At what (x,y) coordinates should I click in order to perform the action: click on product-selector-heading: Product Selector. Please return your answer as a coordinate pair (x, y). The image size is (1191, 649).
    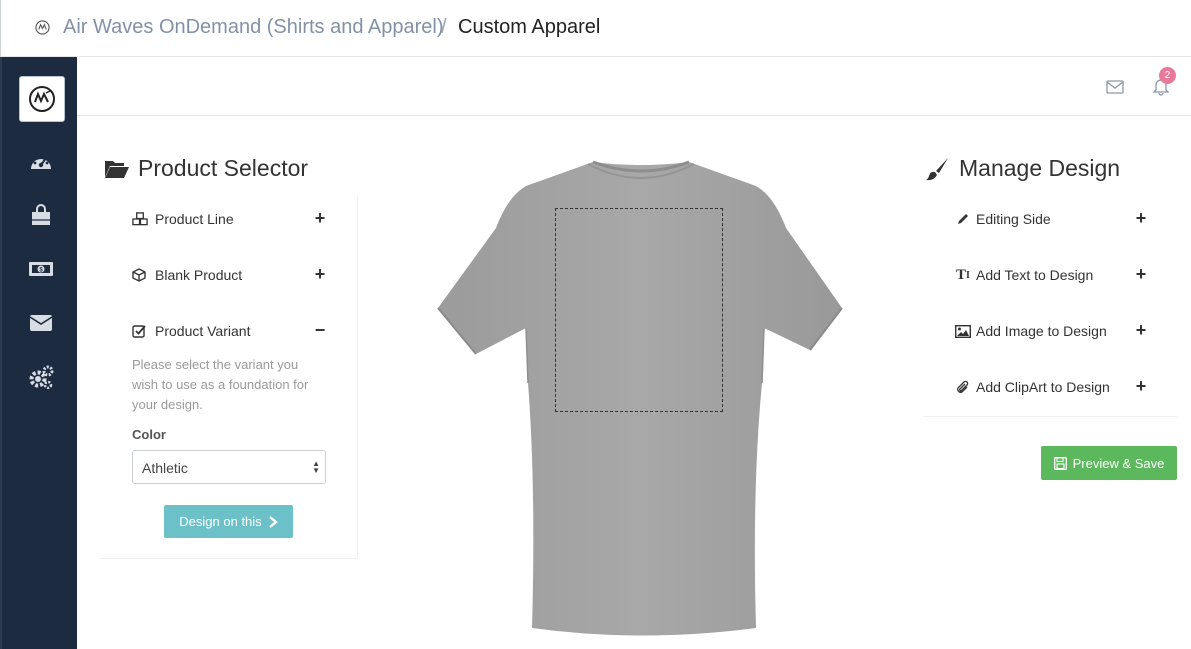
    Looking at the image, I should click on (206, 168).